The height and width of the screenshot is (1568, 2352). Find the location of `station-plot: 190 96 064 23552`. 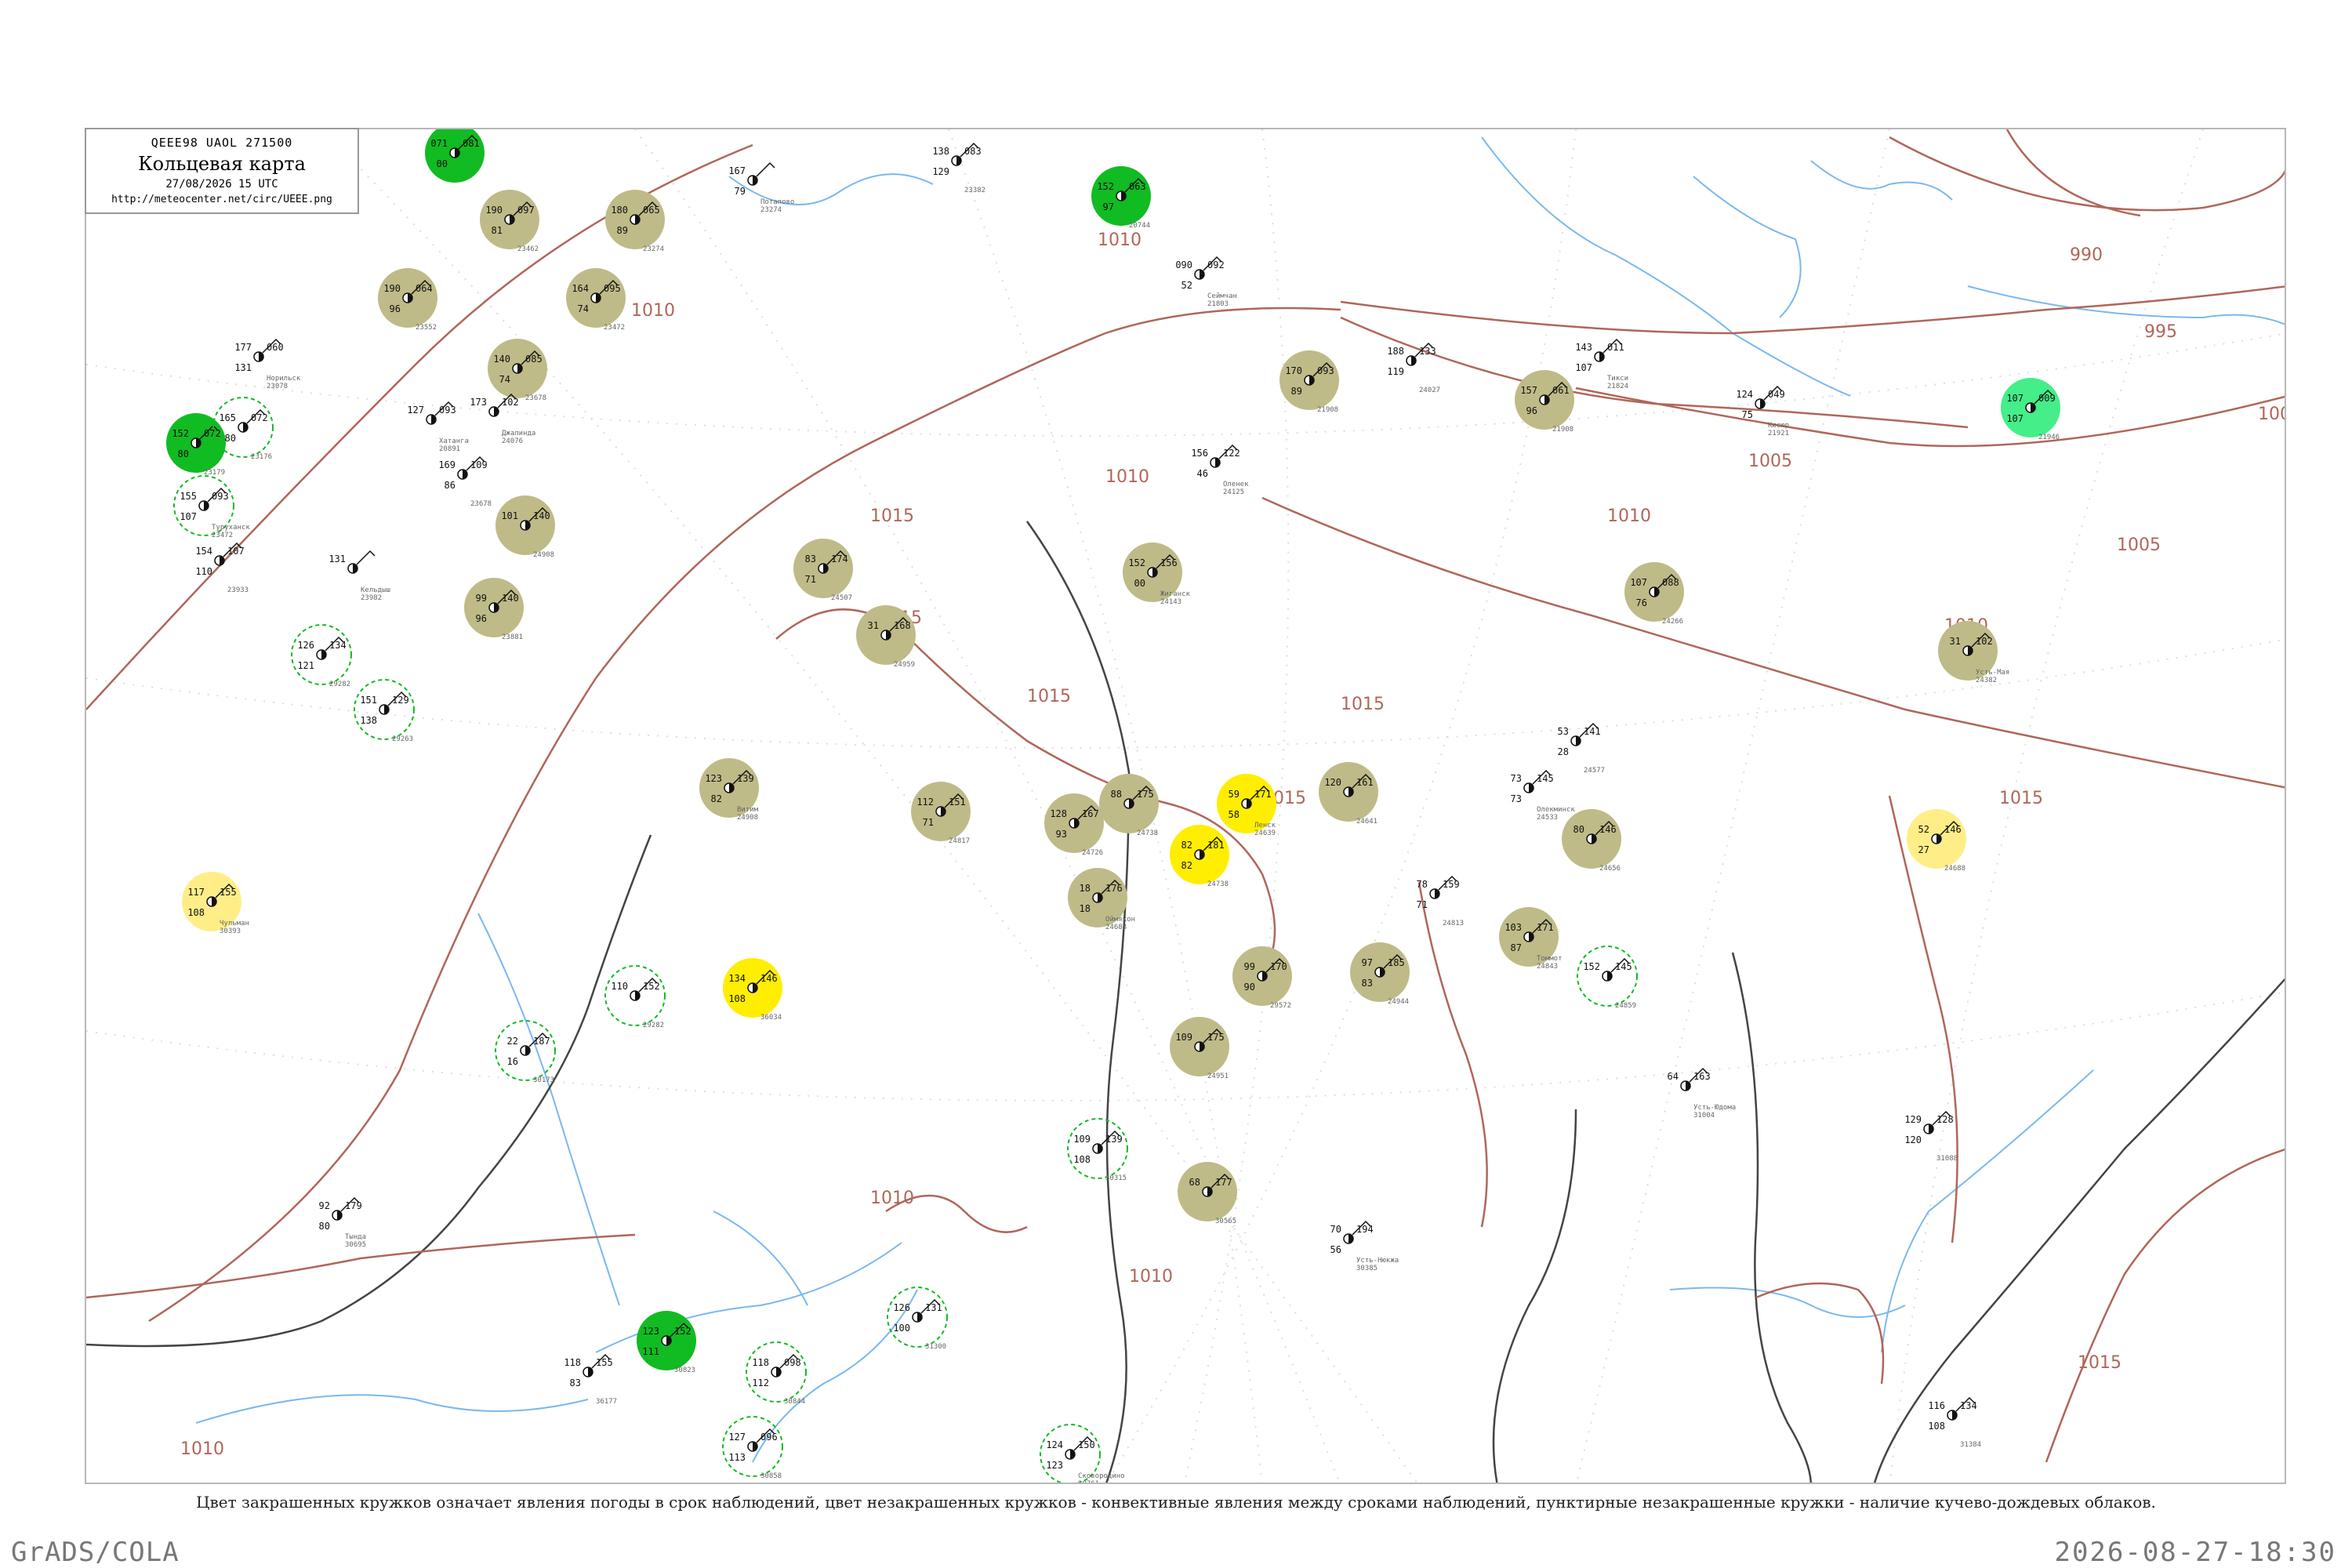

station-plot: 190 96 064 23552 is located at coordinates (407, 300).